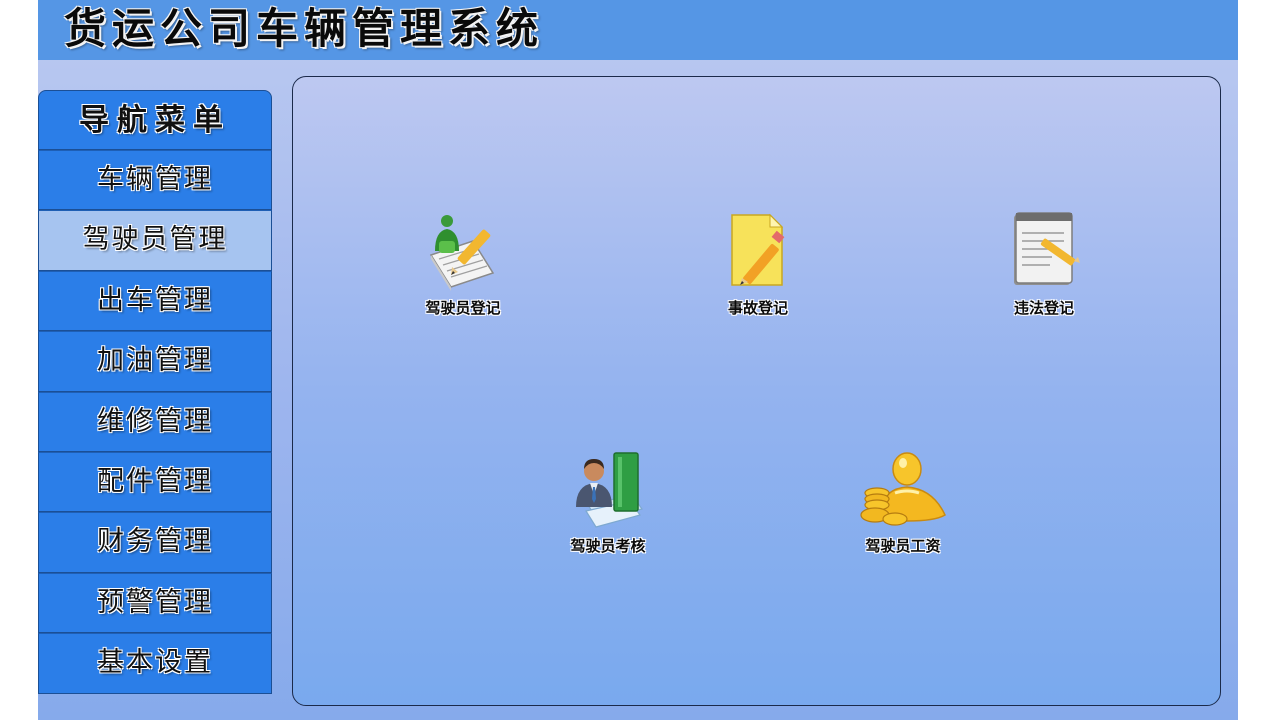 This screenshot has height=720, width=1280. What do you see at coordinates (155, 180) in the screenshot?
I see `nav-item-vehicle: 车辆管理` at bounding box center [155, 180].